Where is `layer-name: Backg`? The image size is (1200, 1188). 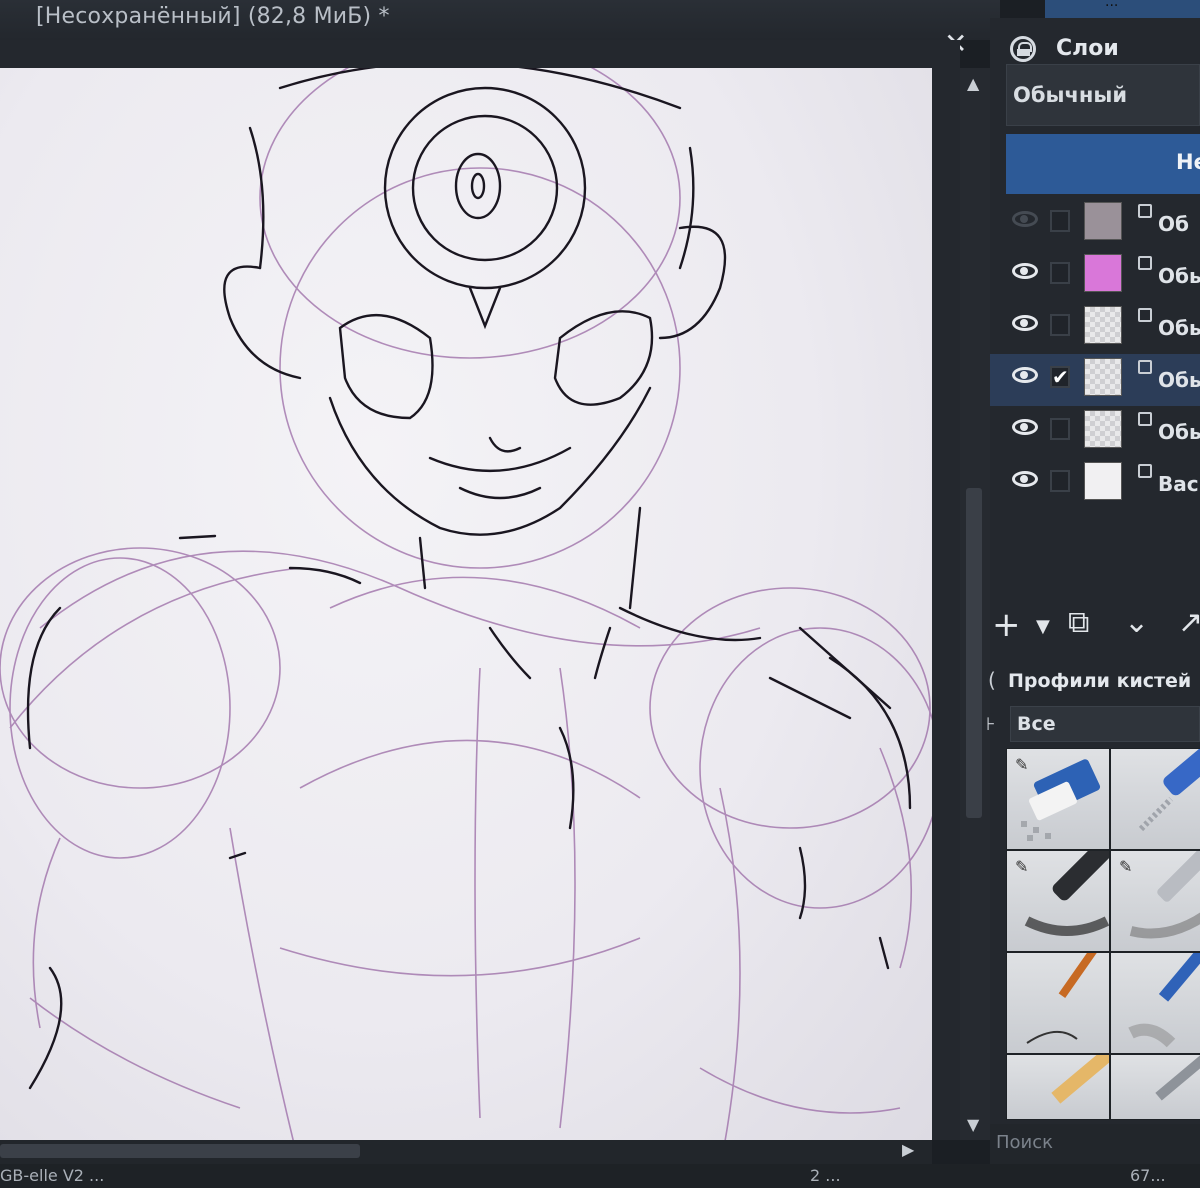 layer-name: Backg is located at coordinates (1179, 484).